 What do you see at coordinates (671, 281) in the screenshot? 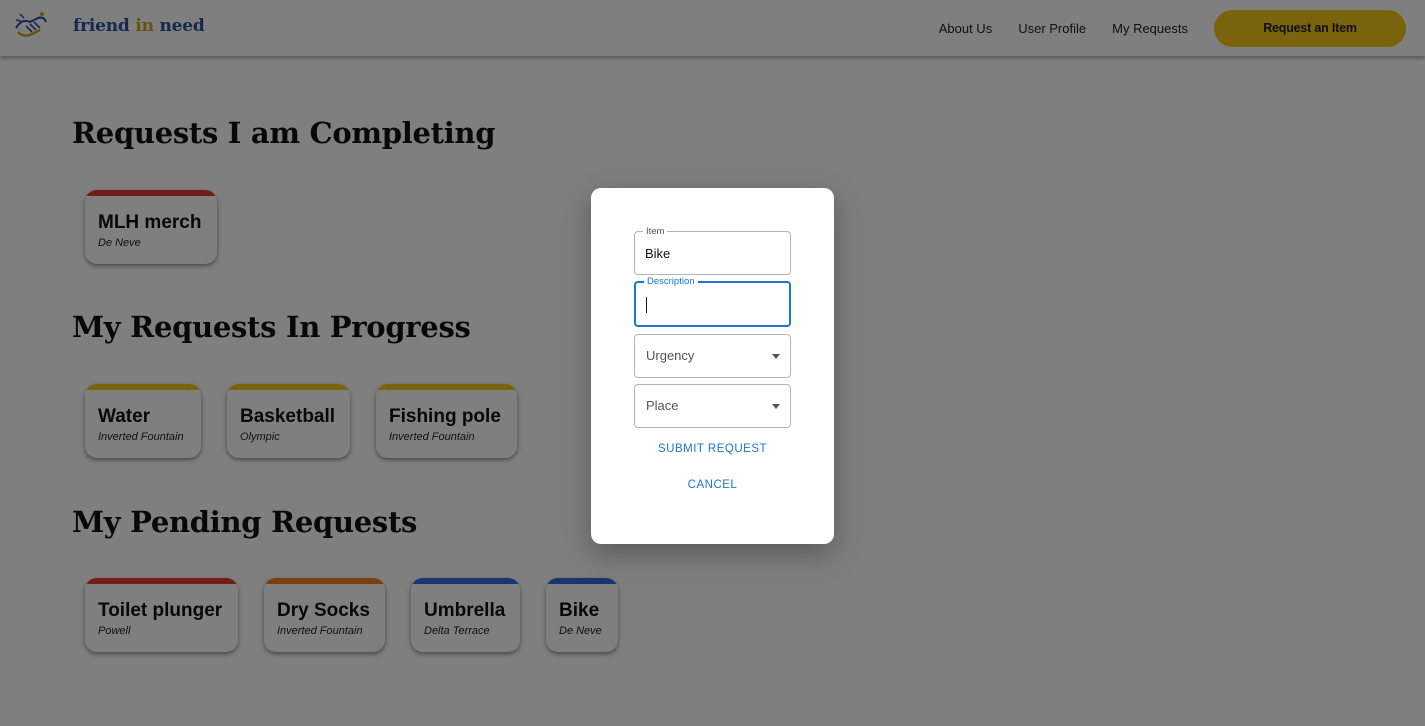
I see `description-field-label: Description` at bounding box center [671, 281].